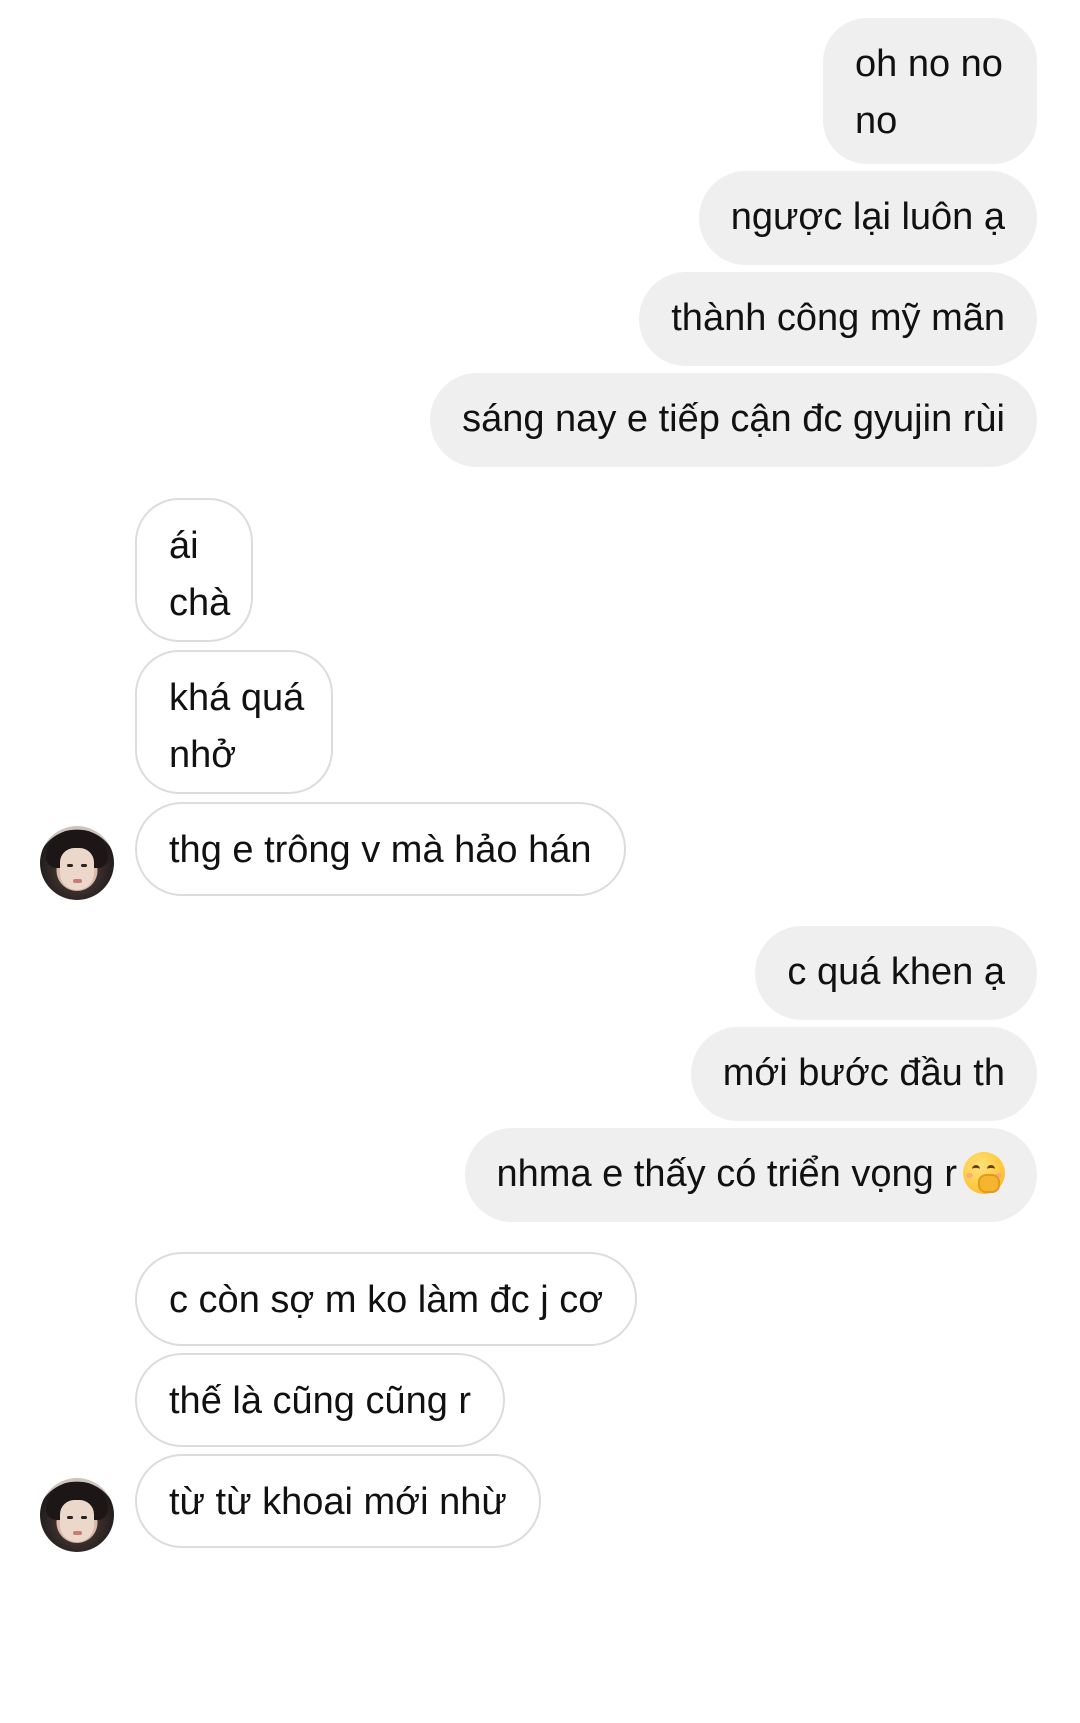  Describe the element at coordinates (200, 603) in the screenshot. I see `message-text: chà` at that location.